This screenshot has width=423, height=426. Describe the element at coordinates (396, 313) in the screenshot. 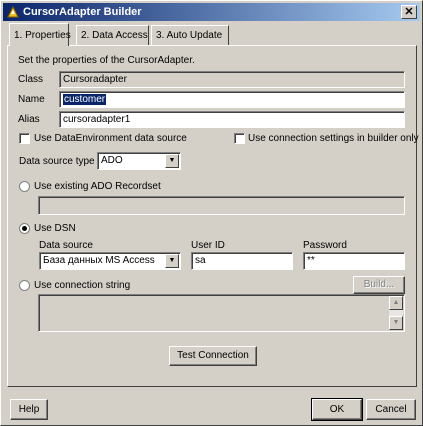

I see `scrollbar: ▲ ▼` at that location.